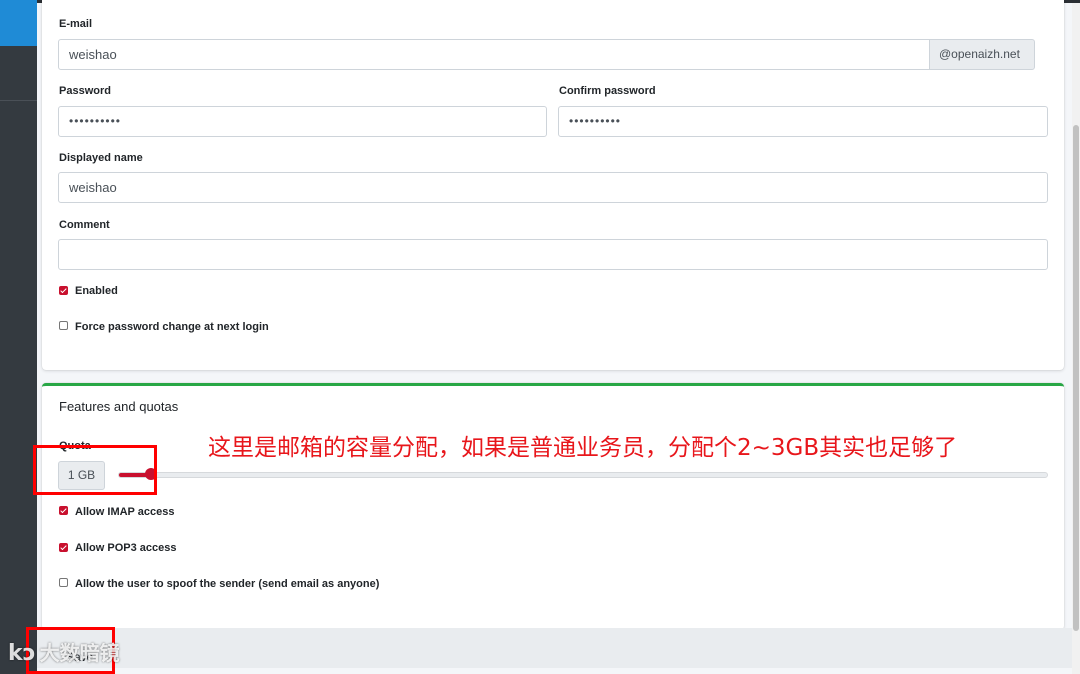  What do you see at coordinates (125, 512) in the screenshot?
I see `allow-imap-label: Allow IMAP access` at bounding box center [125, 512].